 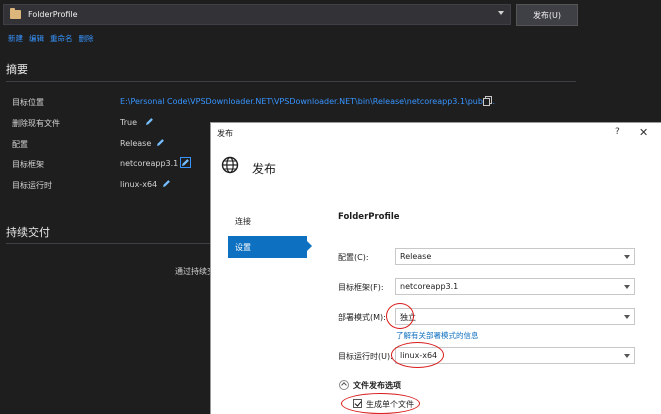 I want to click on delete-link: 删除, so click(x=86, y=38).